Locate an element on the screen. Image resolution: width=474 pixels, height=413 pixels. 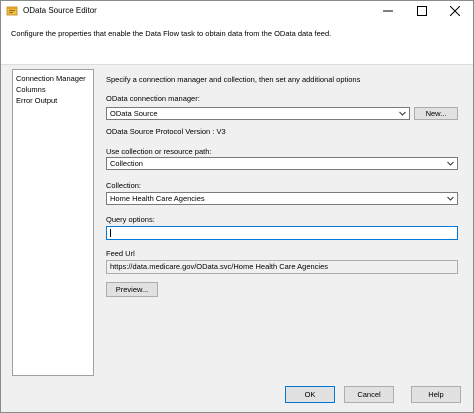
collection-value: Home Health Care Agencies is located at coordinates (157, 198).